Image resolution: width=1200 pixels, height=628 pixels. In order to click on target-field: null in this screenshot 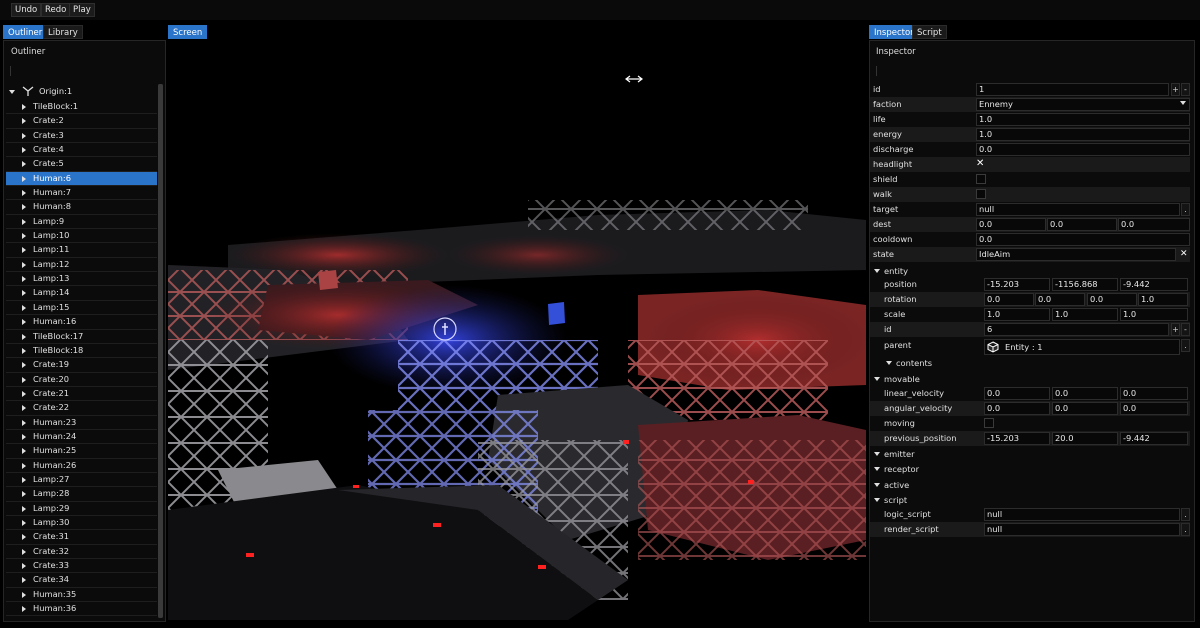, I will do `click(1078, 209)`.